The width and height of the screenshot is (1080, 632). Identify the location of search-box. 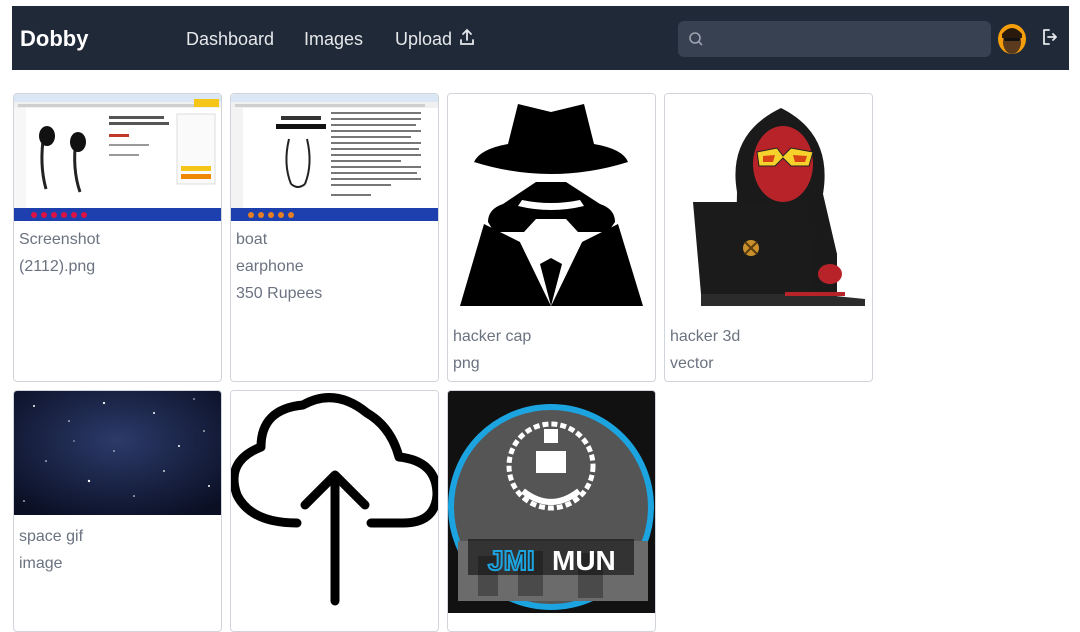
(834, 39).